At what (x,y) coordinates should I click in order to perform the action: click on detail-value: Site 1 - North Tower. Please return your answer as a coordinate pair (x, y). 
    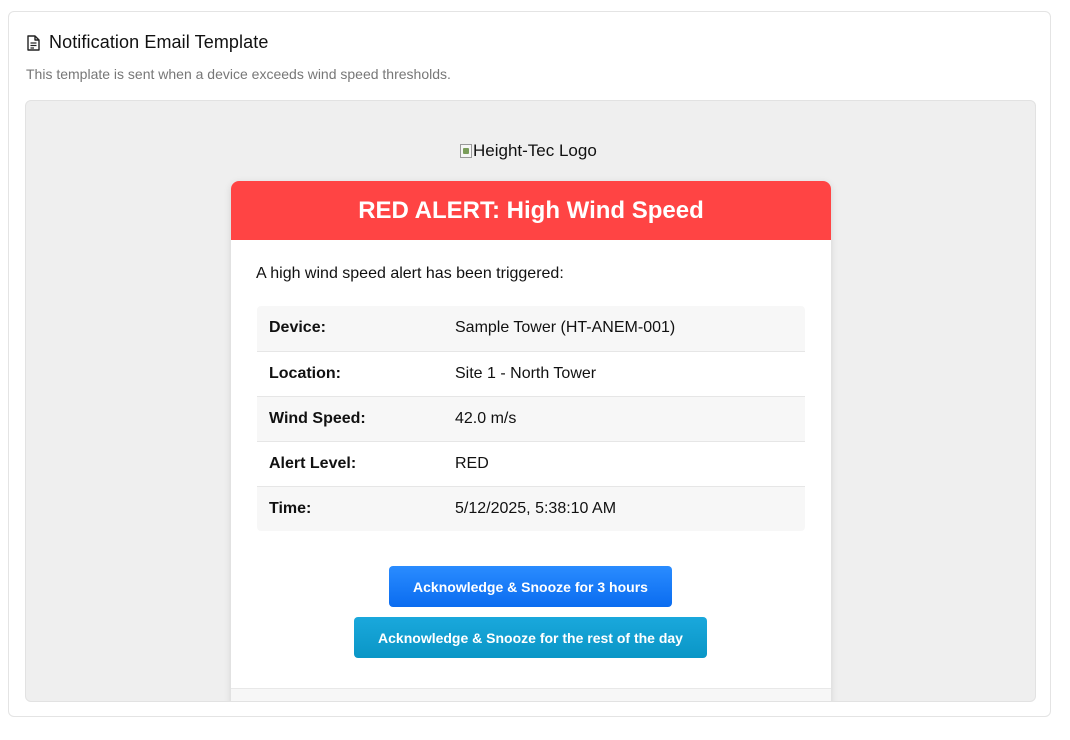
    Looking at the image, I should click on (620, 373).